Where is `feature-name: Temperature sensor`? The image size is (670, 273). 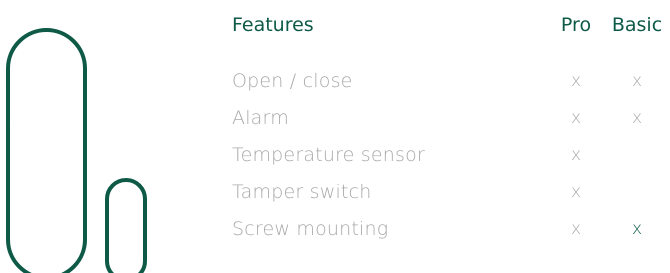 feature-name: Temperature sensor is located at coordinates (328, 155).